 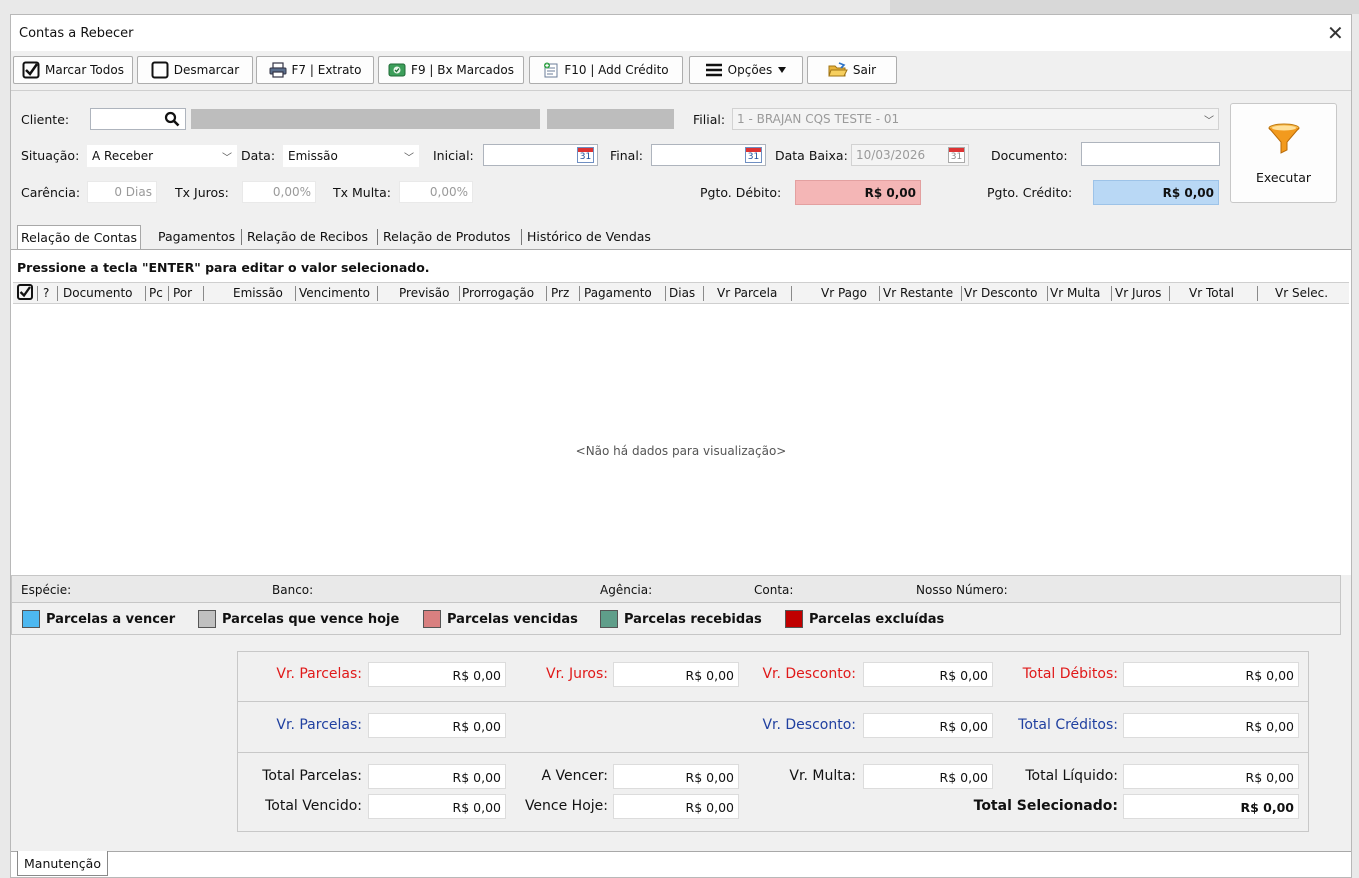 I want to click on final-date-input: 31, so click(x=708, y=155).